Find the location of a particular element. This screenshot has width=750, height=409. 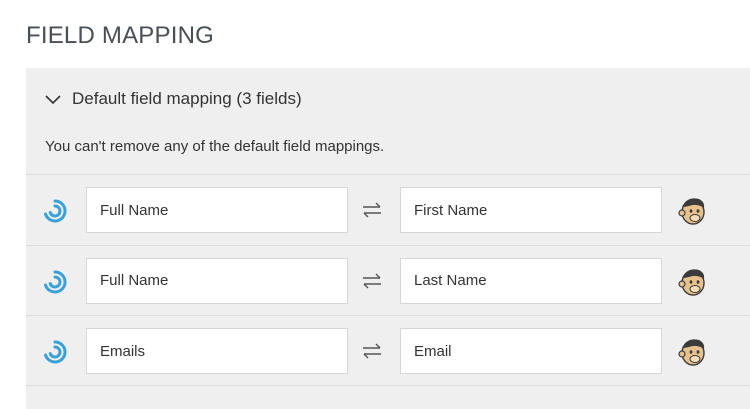

accordion-header-default-mapping: Default field mapping (3 fields) is located at coordinates (388, 99).